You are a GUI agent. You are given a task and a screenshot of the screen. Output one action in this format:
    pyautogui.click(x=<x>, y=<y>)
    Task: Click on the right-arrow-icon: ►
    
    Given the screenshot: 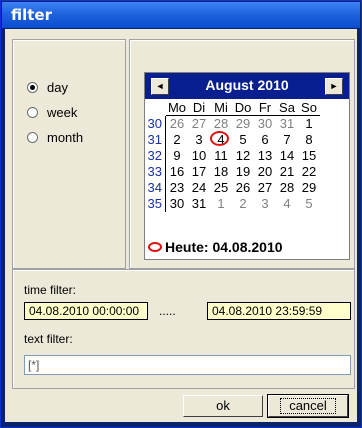 What is the action you would take?
    pyautogui.click(x=334, y=86)
    